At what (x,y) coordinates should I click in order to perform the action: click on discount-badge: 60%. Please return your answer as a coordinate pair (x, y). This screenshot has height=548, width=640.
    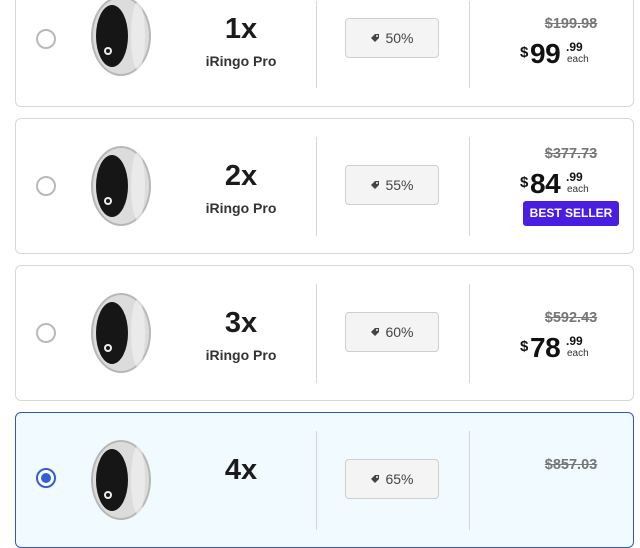
    Looking at the image, I should click on (392, 332).